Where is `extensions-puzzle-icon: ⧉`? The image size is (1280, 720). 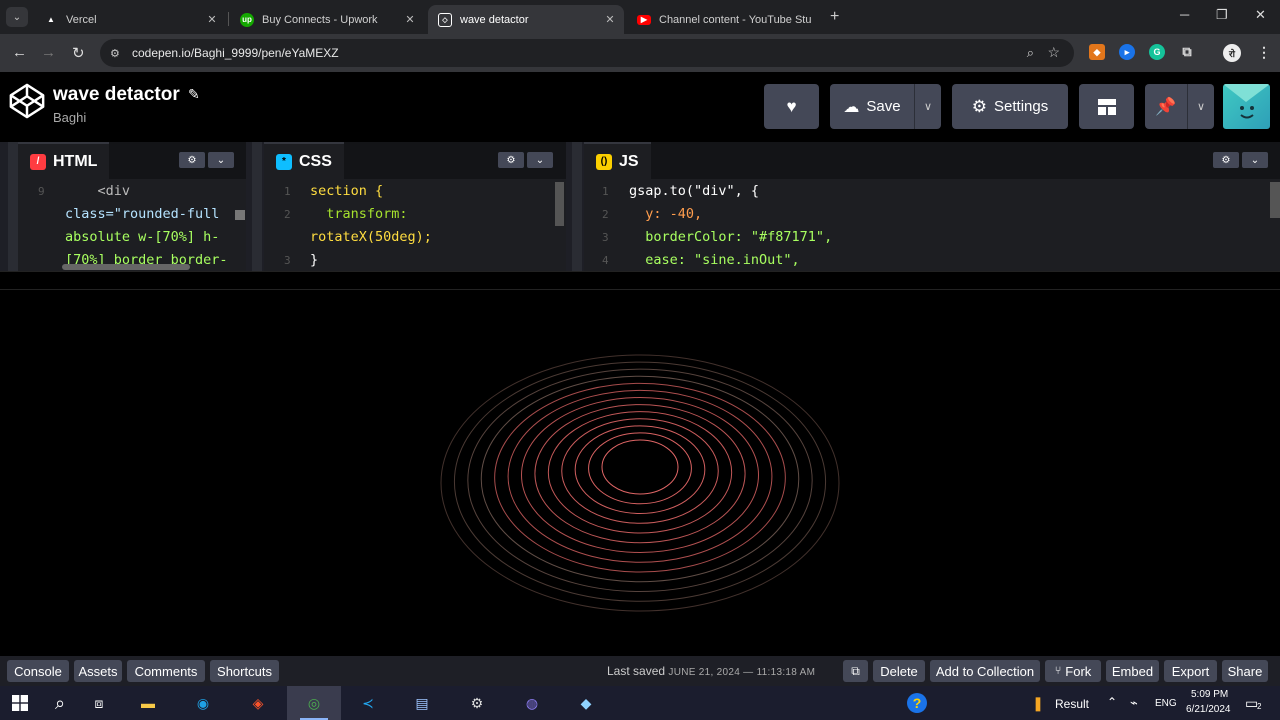
extensions-puzzle-icon: ⧉ is located at coordinates (1187, 52).